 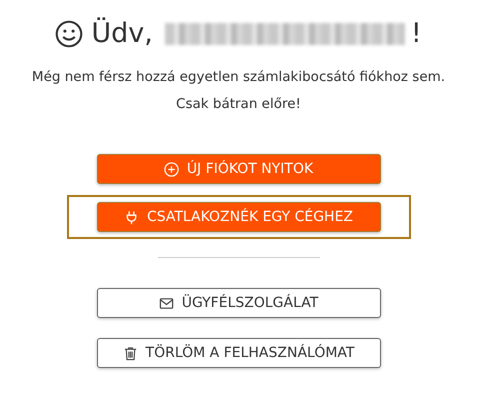 I want to click on trash-icon, so click(x=130, y=353).